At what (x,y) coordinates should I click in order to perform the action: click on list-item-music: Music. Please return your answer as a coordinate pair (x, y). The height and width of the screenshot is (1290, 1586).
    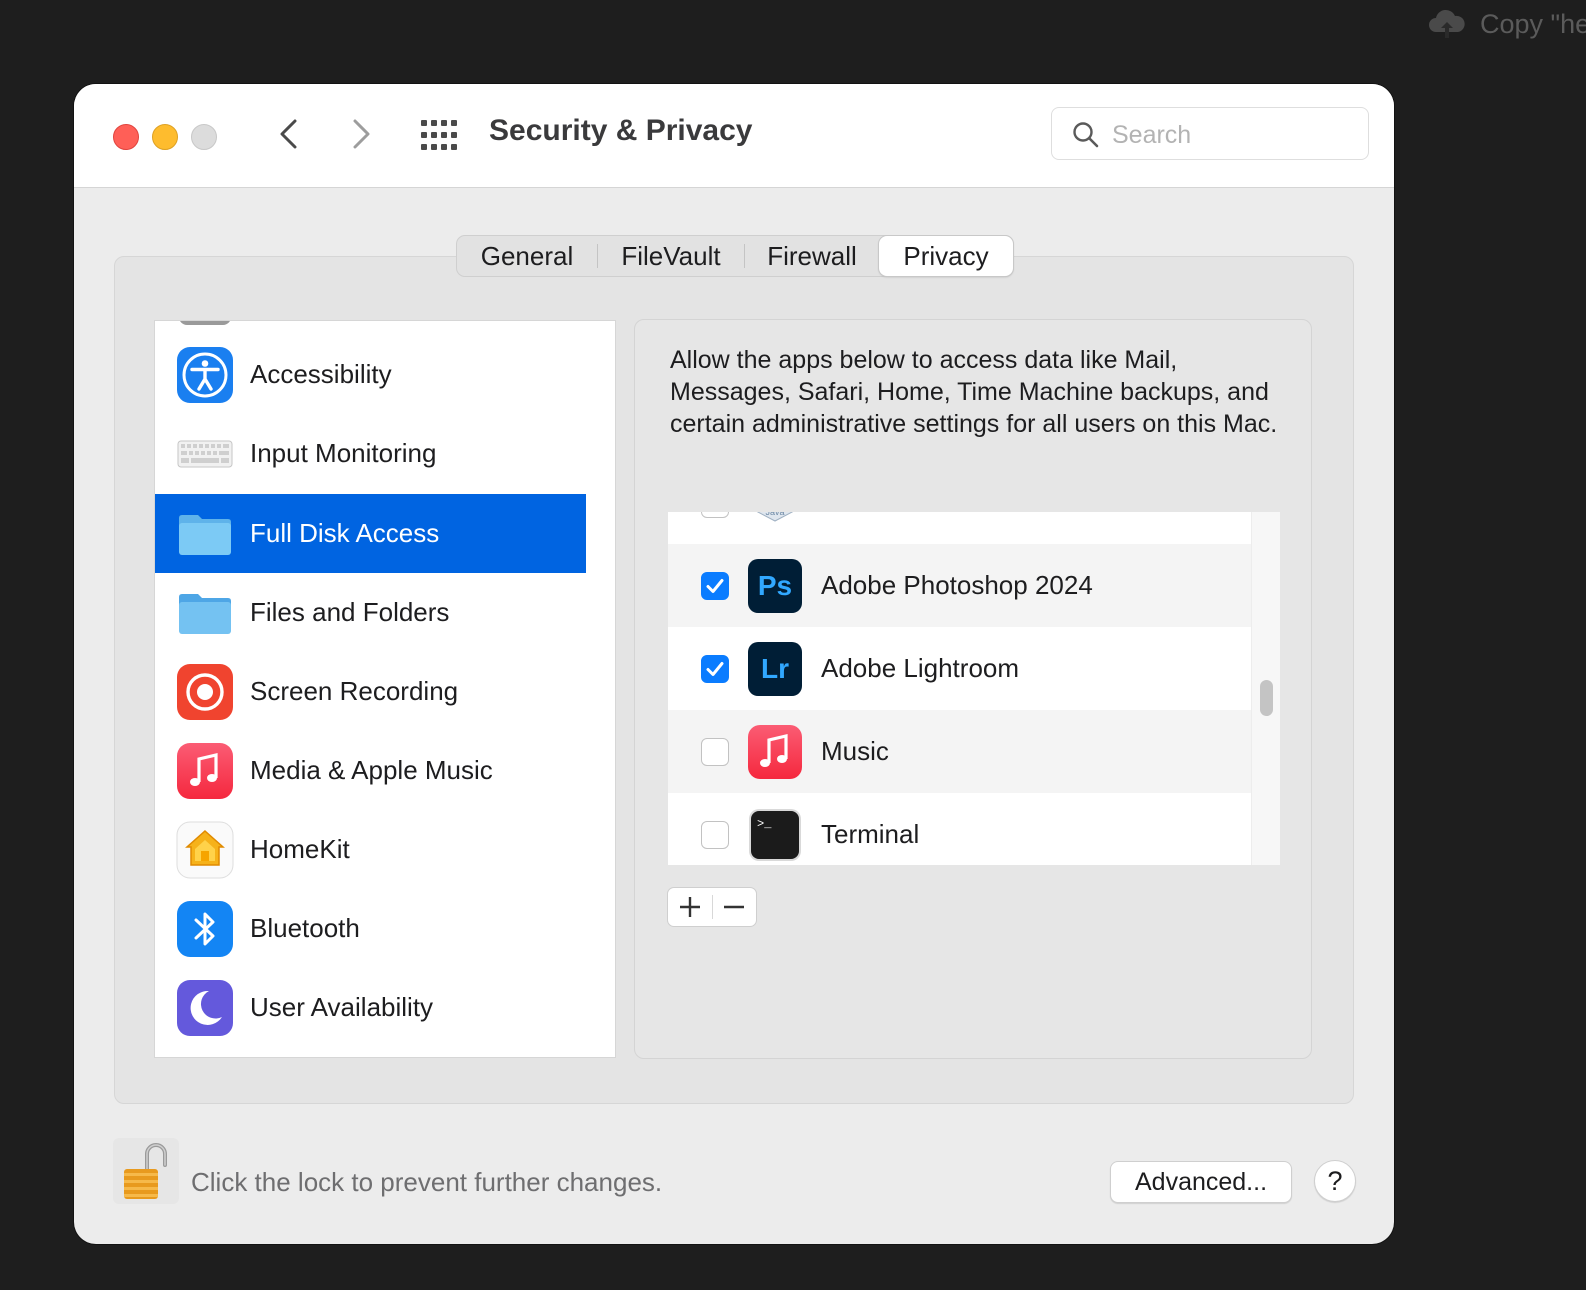
    Looking at the image, I should click on (960, 751).